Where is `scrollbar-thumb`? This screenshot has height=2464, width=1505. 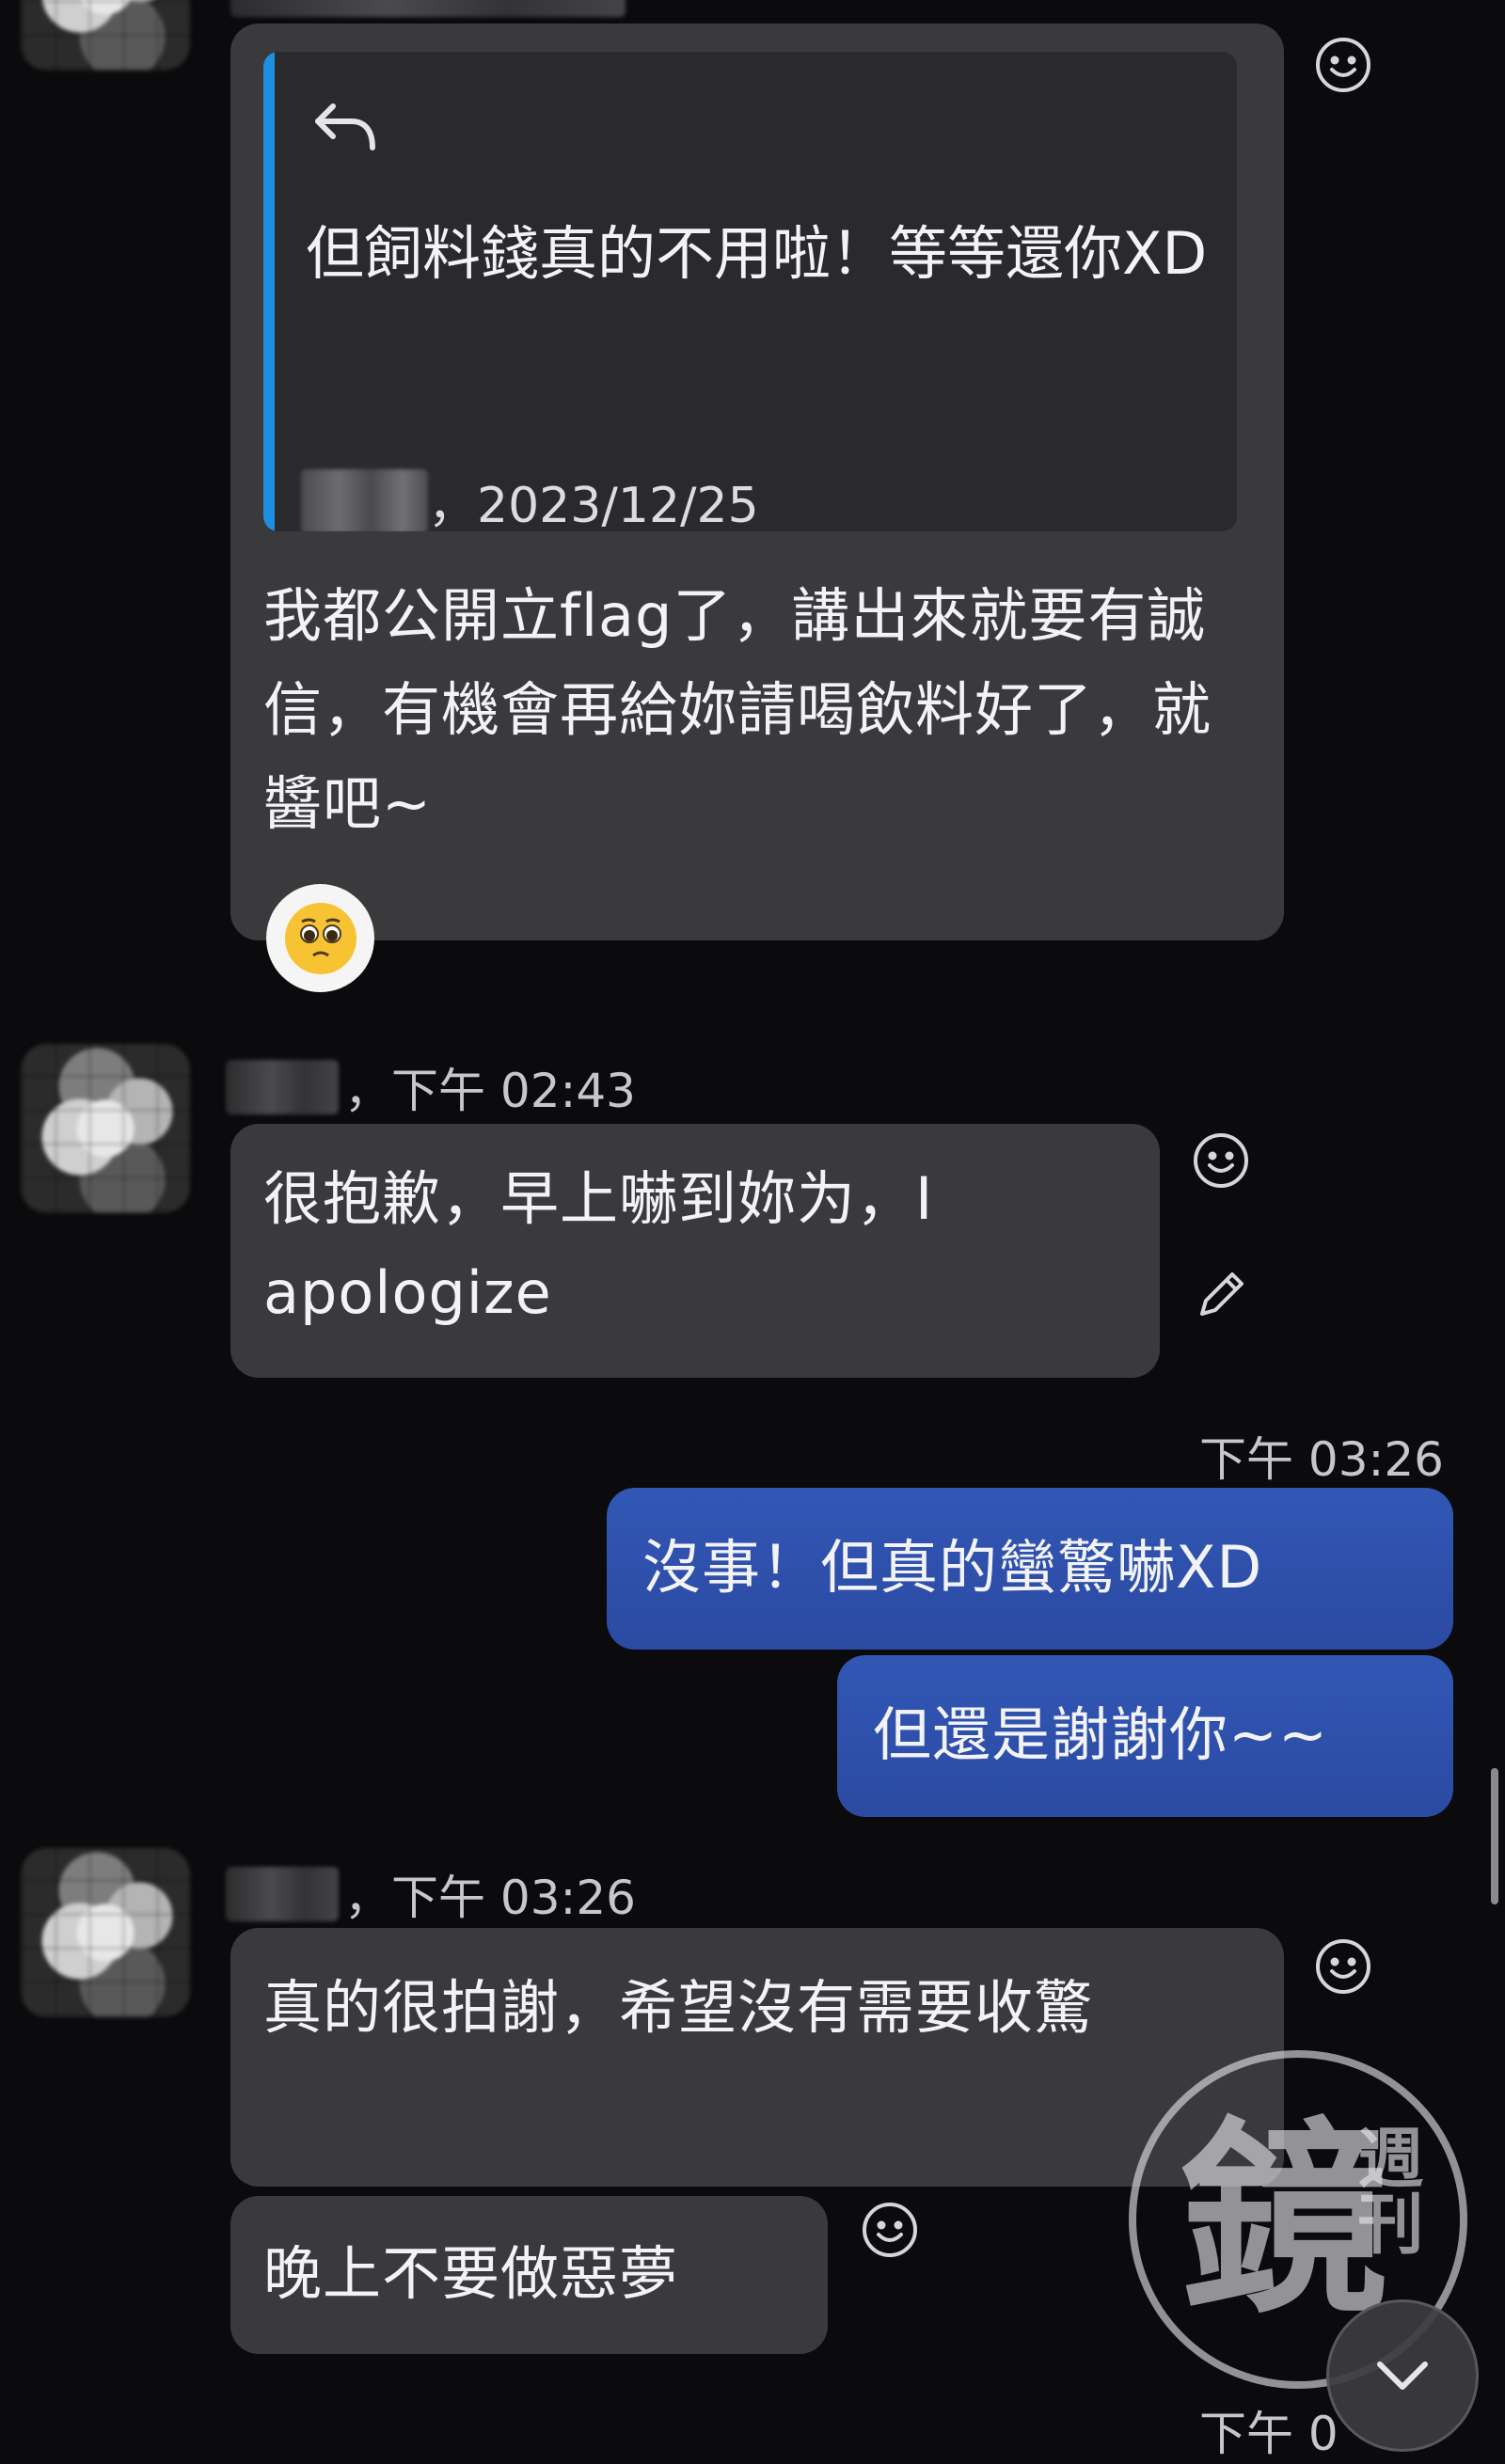 scrollbar-thumb is located at coordinates (1494, 1836).